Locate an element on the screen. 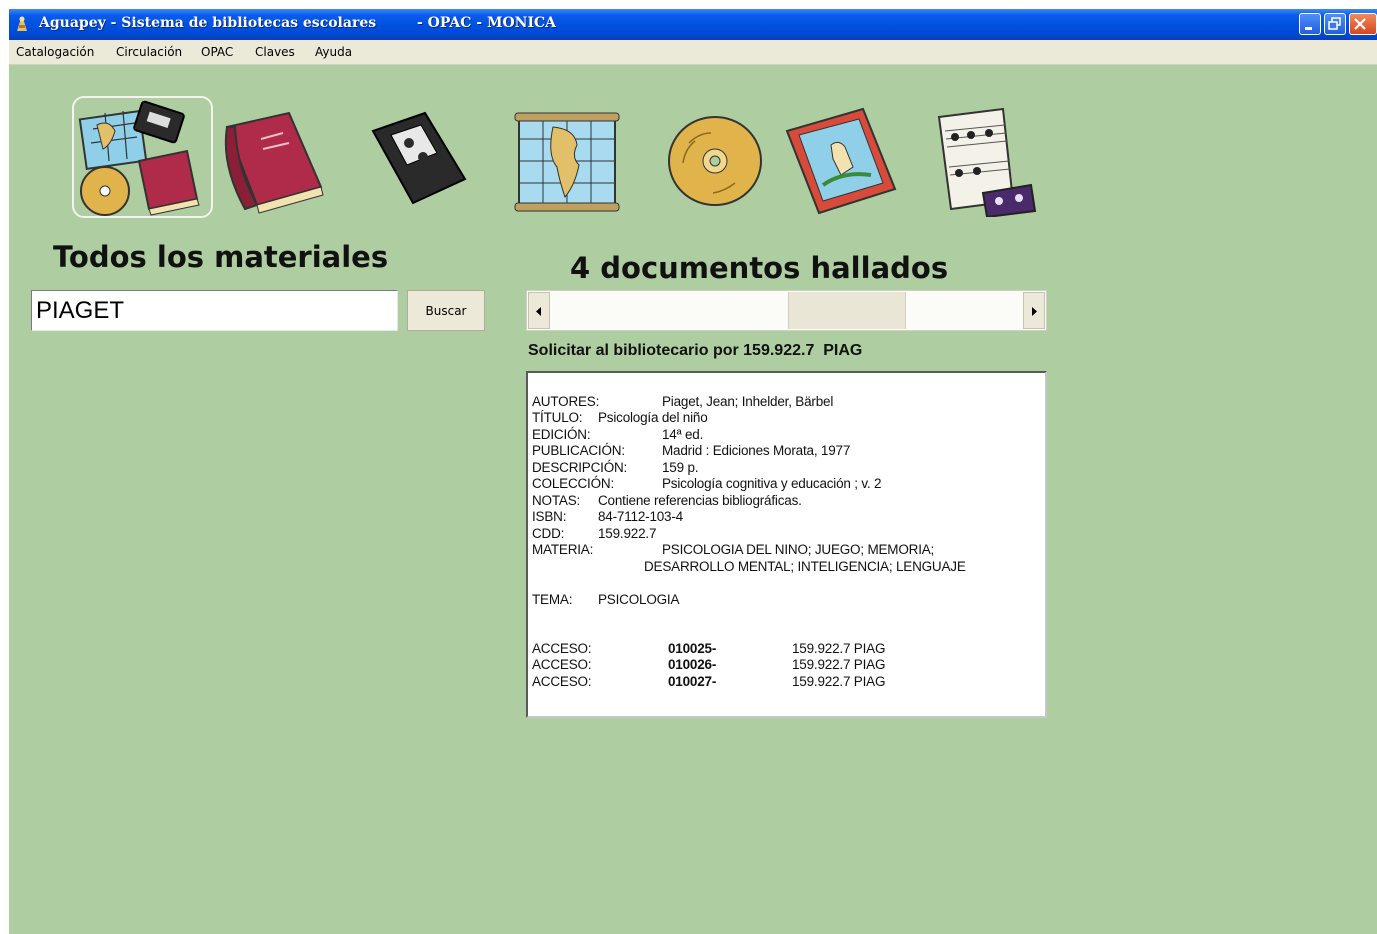 The height and width of the screenshot is (934, 1377). isbn-label: ISBN: is located at coordinates (549, 516).